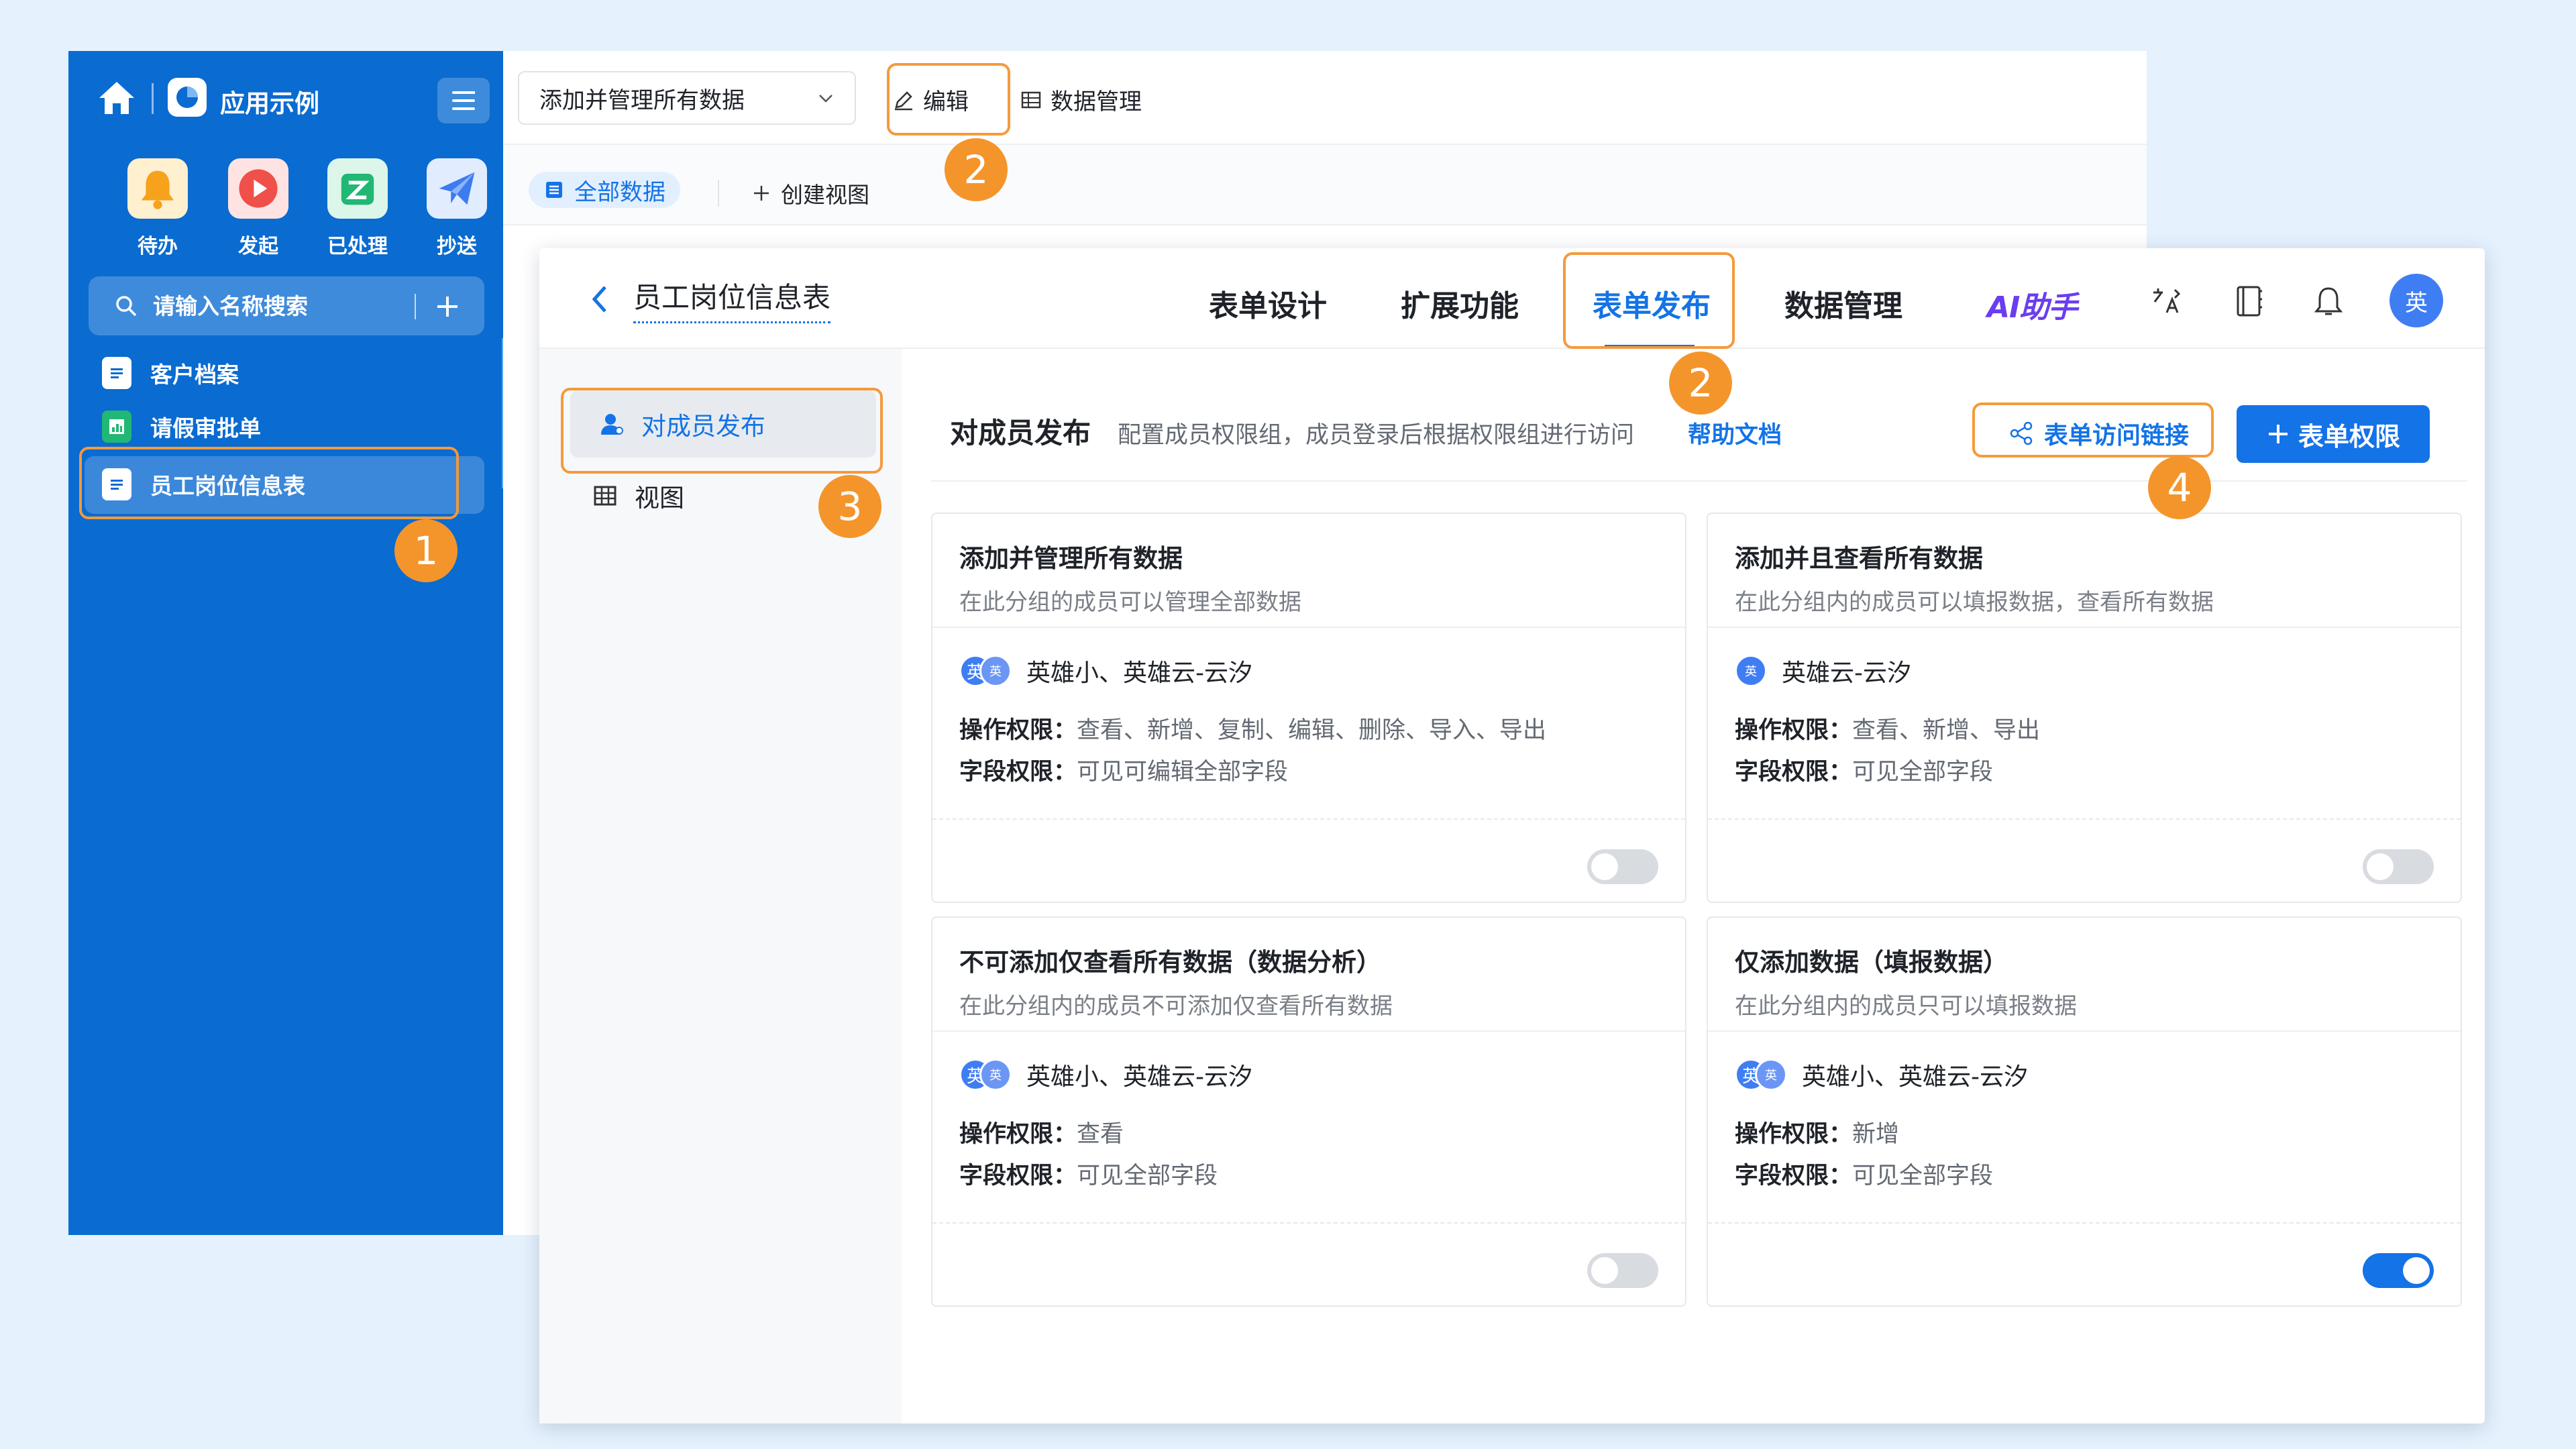 This screenshot has width=2576, height=1449. What do you see at coordinates (1887, 728) in the screenshot?
I see `operation-permissions: 操作权限：查看、新增、导出` at bounding box center [1887, 728].